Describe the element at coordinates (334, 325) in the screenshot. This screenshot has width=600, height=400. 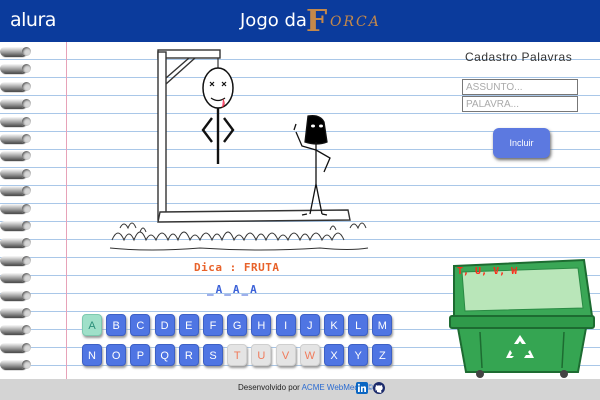
I see `key-k: K` at that location.